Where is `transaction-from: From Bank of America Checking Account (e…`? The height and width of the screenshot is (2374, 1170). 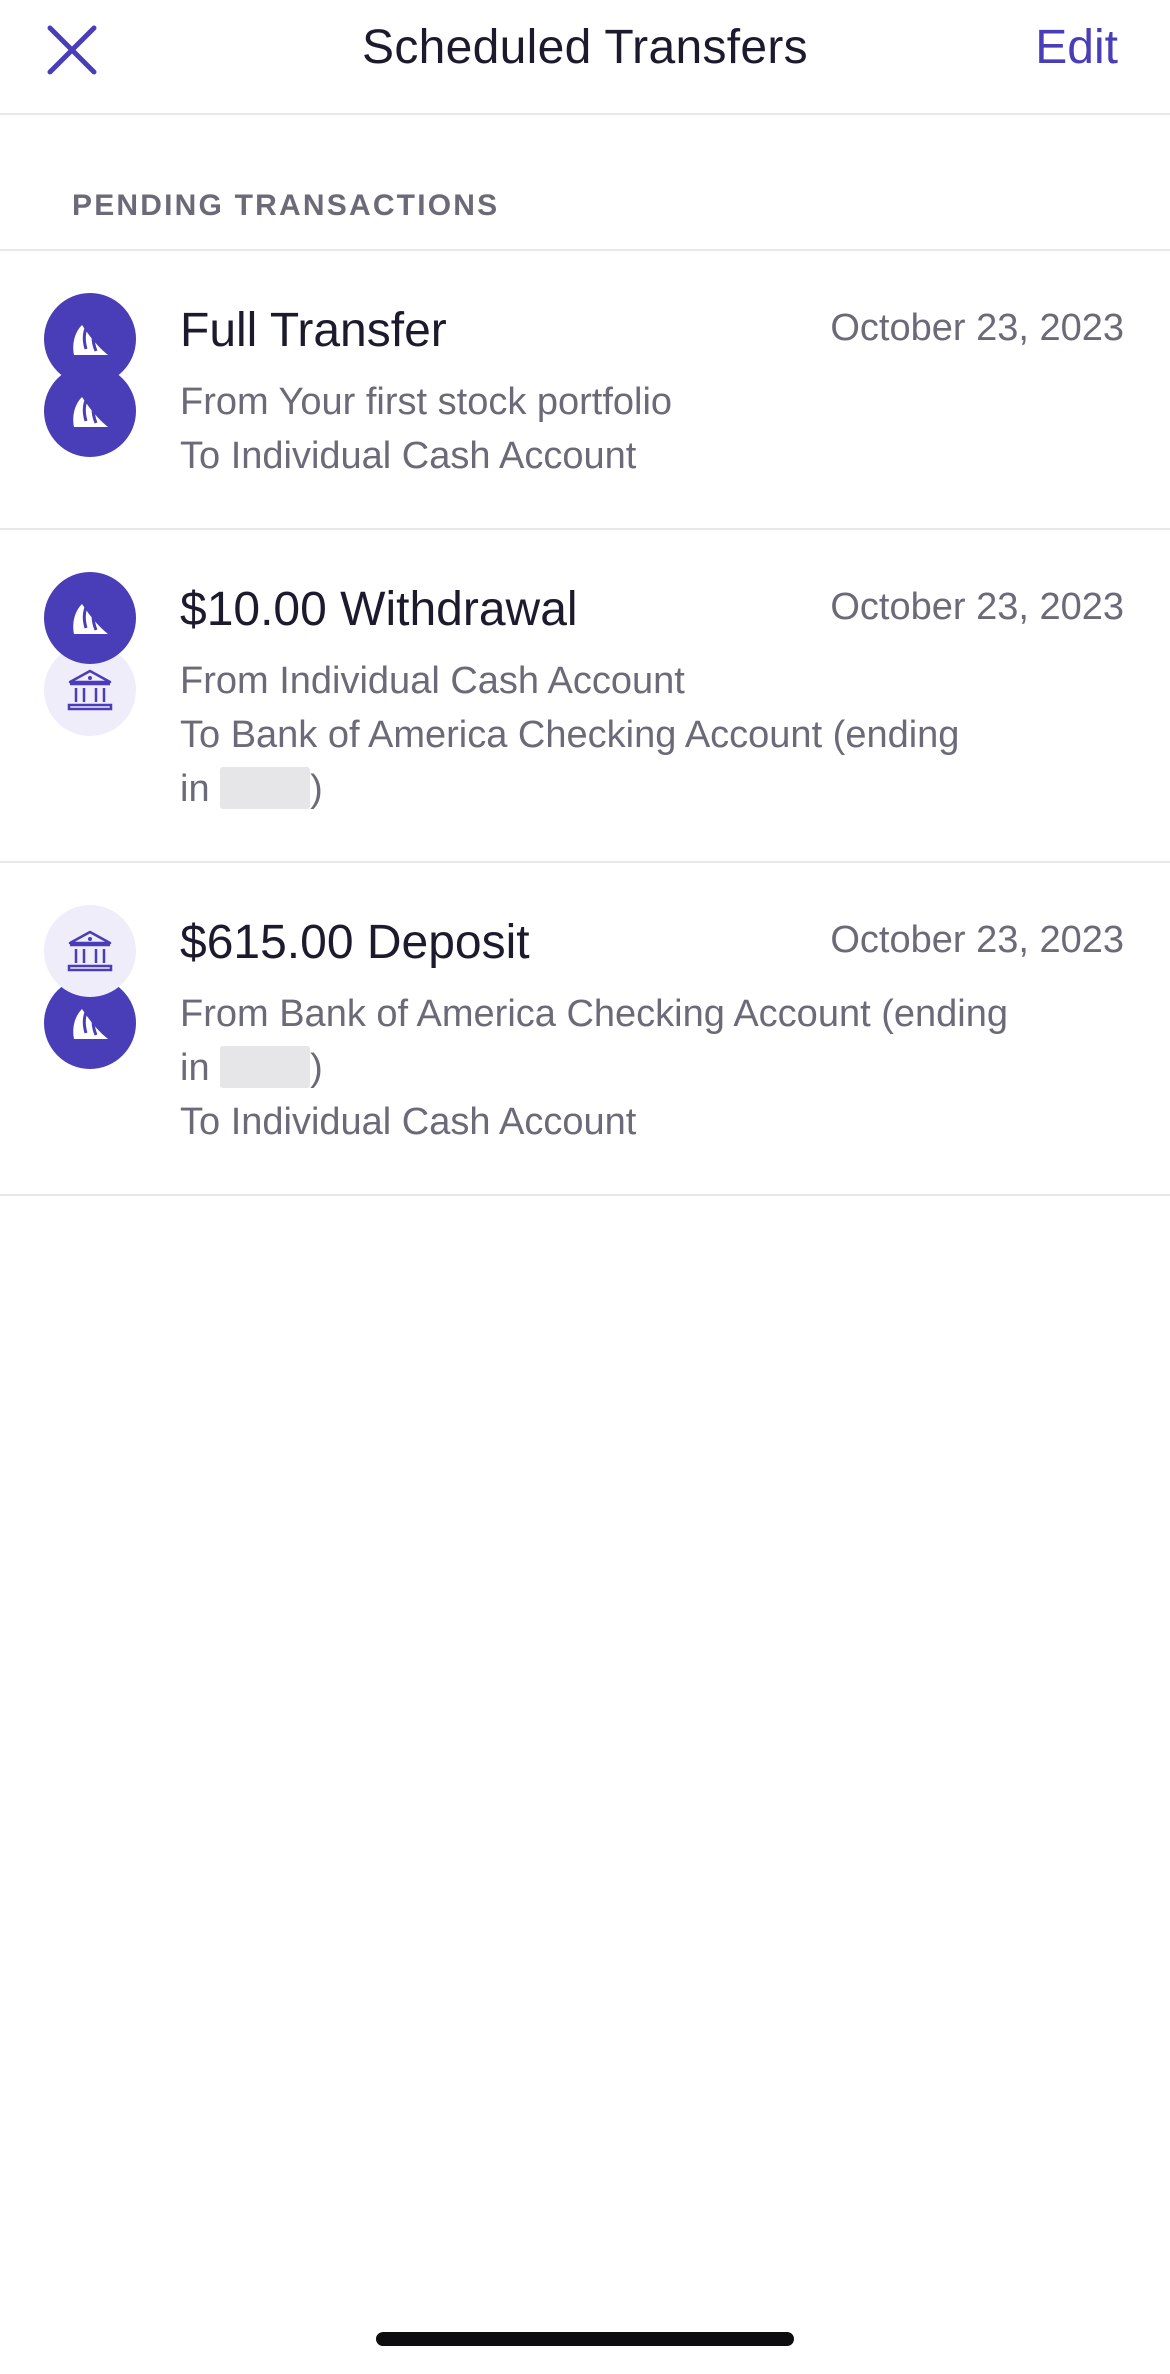 transaction-from: From Bank of America Checking Account (e… is located at coordinates (620, 1041).